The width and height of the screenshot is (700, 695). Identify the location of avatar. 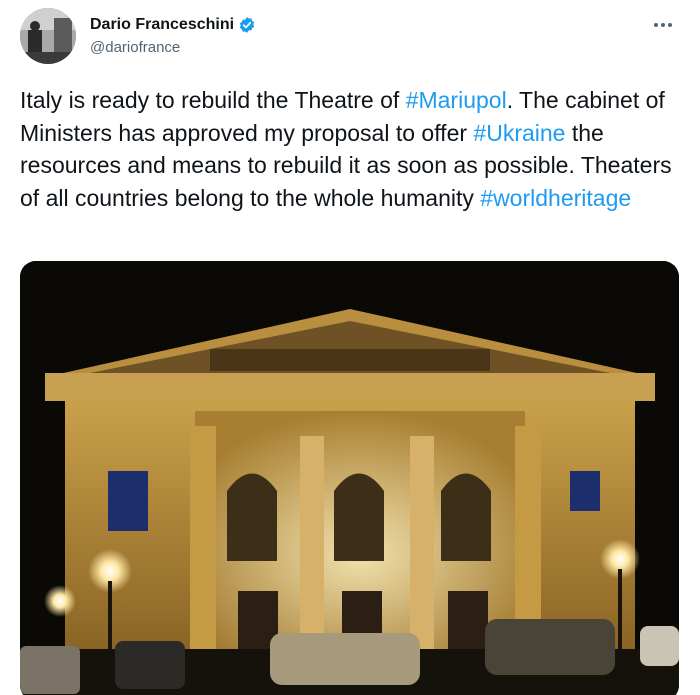
(48, 36).